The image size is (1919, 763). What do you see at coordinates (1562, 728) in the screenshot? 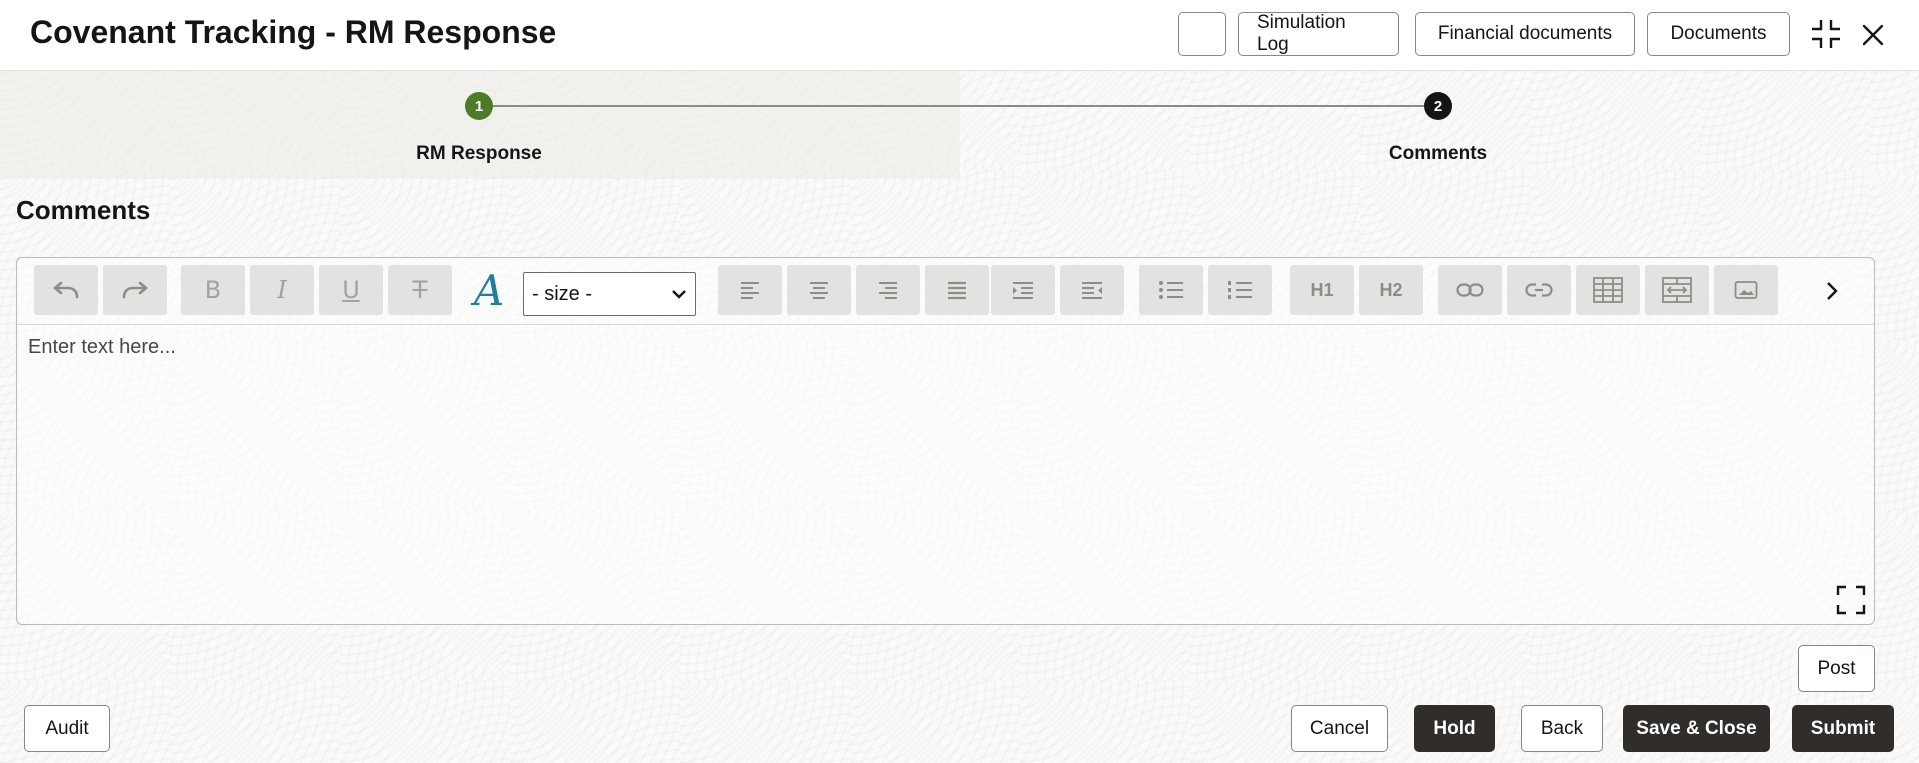
I see `back-button: Back` at bounding box center [1562, 728].